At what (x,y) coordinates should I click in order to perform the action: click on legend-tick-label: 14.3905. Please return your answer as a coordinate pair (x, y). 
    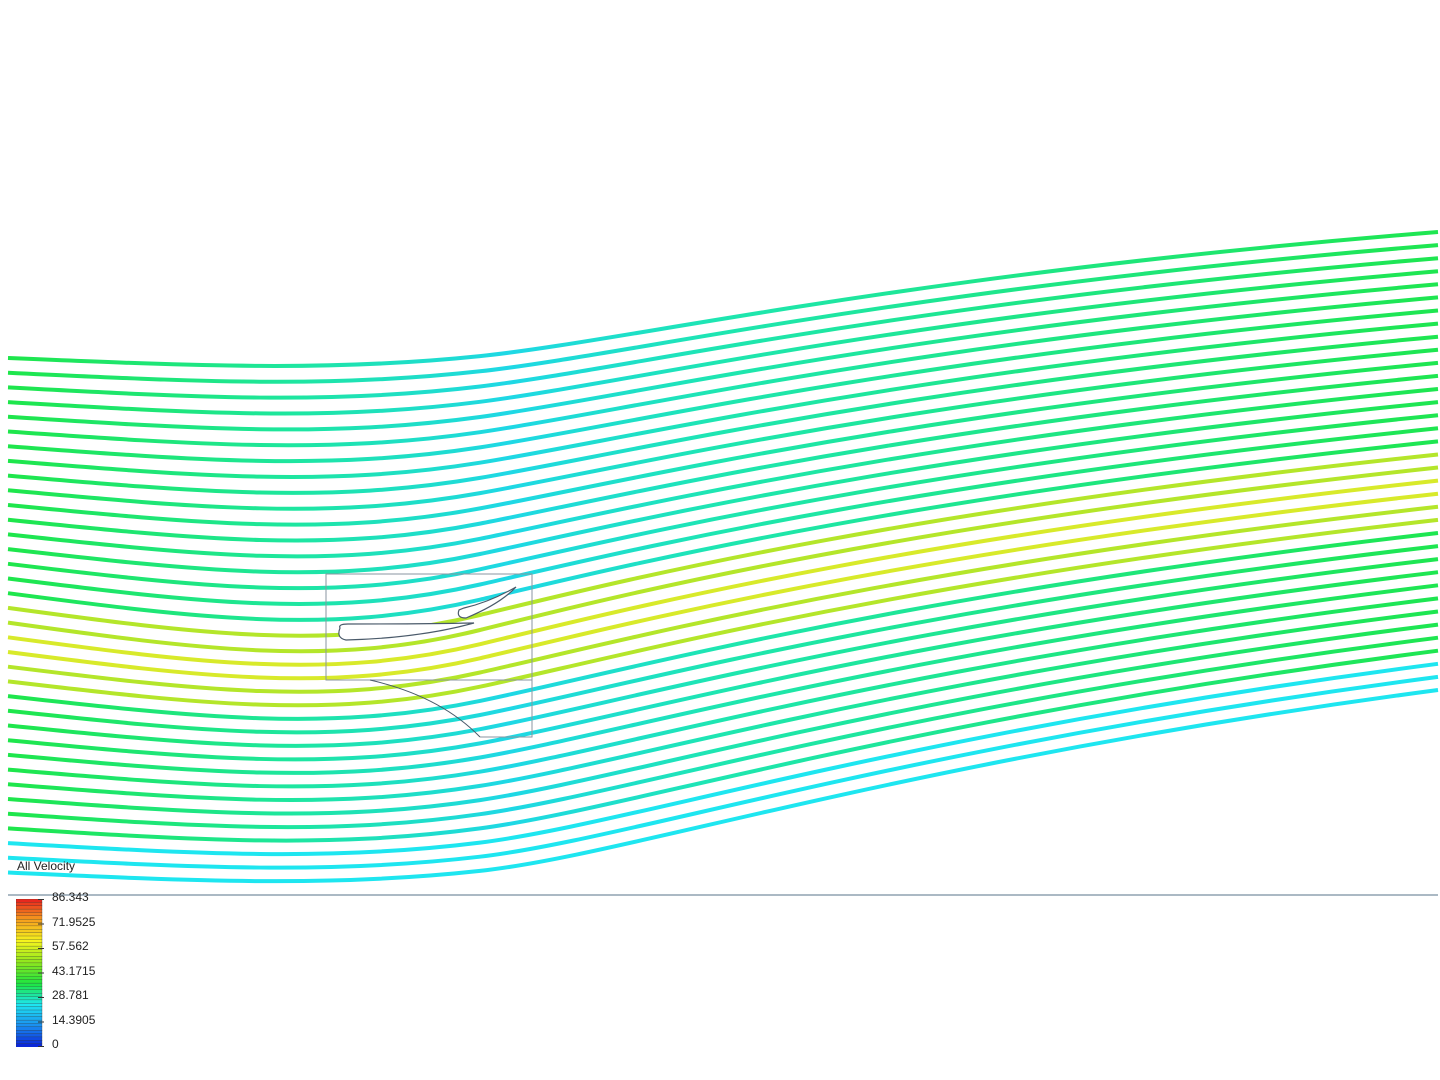
    Looking at the image, I should click on (74, 1019).